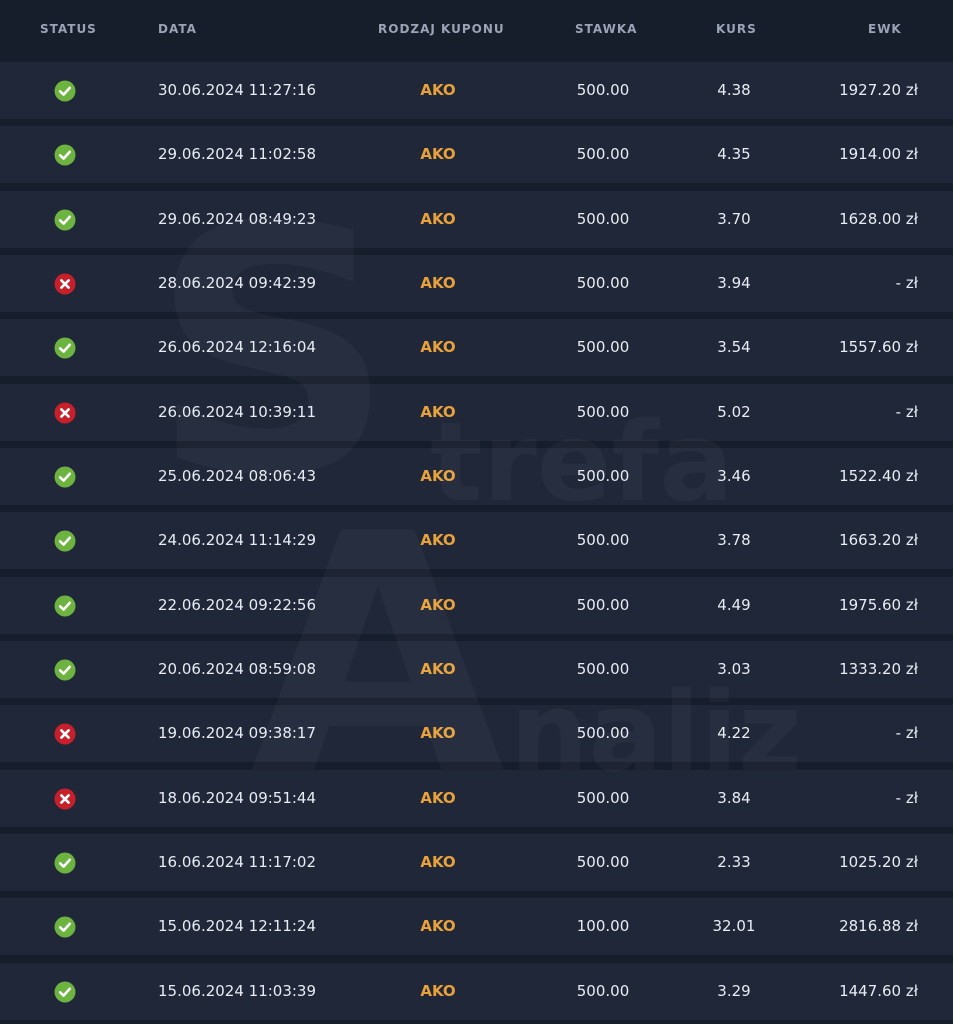 The image size is (953, 1024). Describe the element at coordinates (878, 218) in the screenshot. I see `ewk-cell: 1628.00 zł` at that location.